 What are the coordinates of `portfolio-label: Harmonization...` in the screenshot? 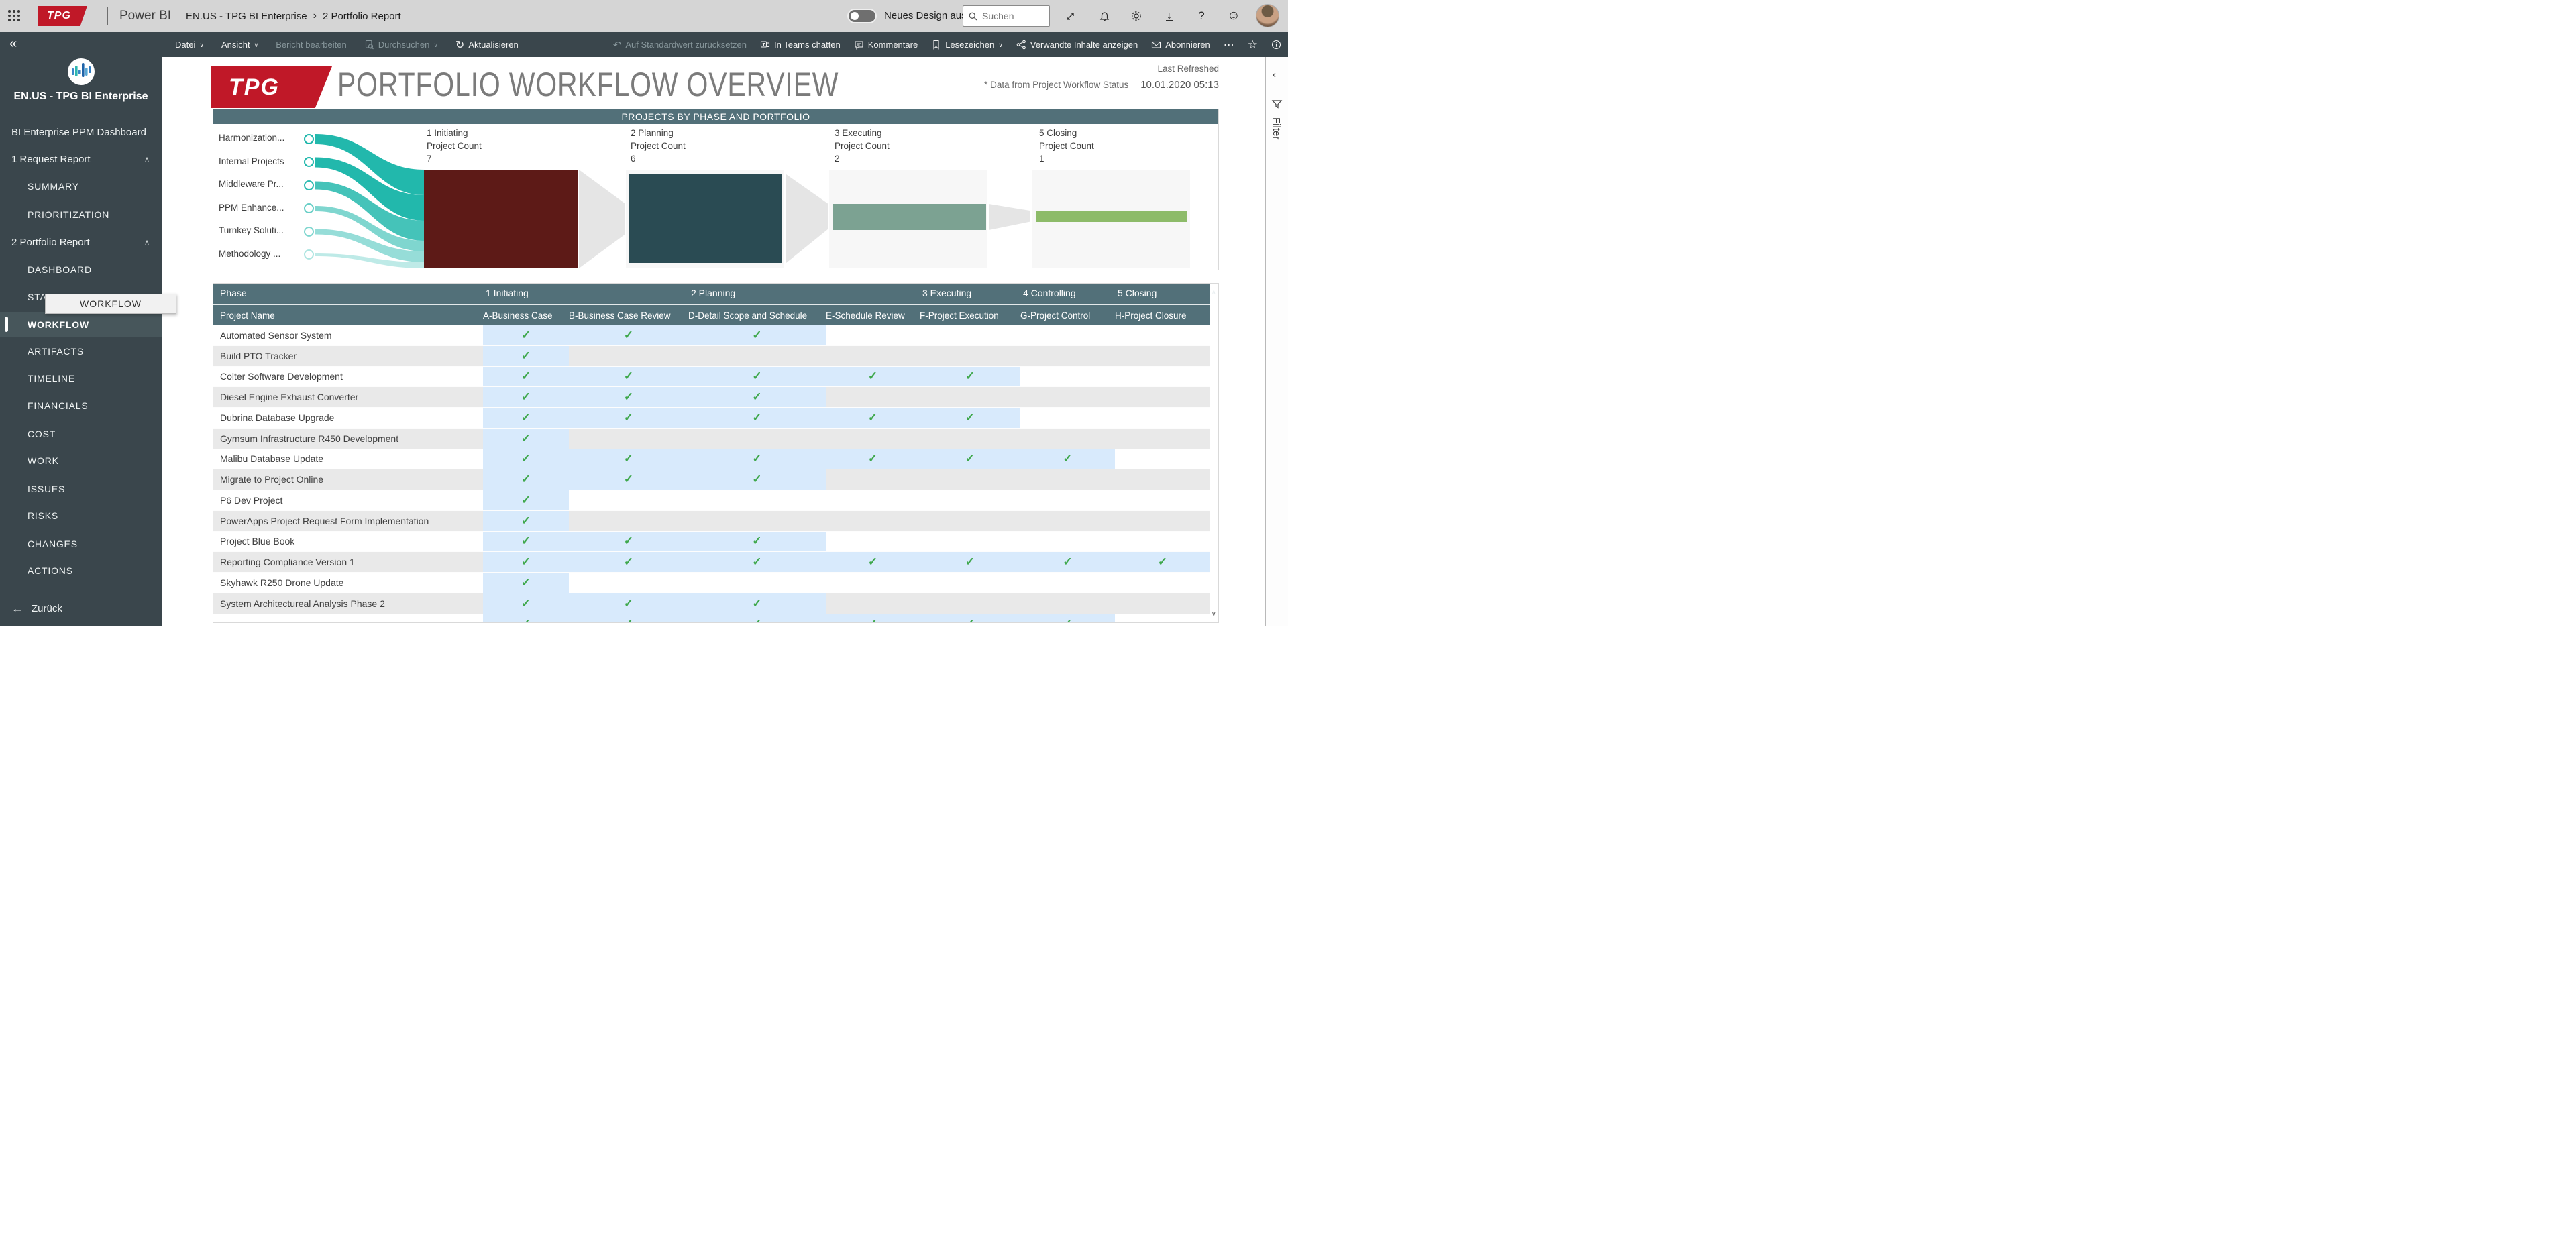 It's located at (262, 138).